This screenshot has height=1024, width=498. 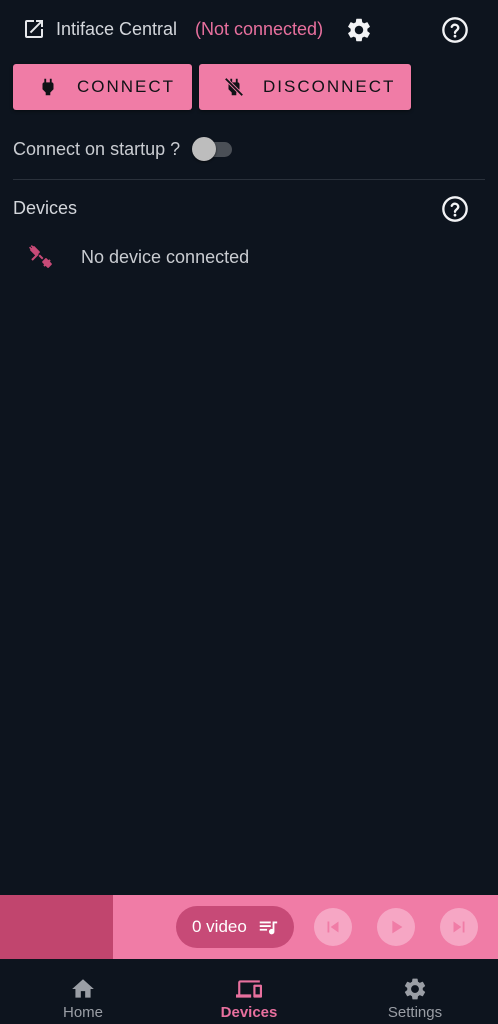 What do you see at coordinates (83, 1000) in the screenshot?
I see `nav-item-home: Home` at bounding box center [83, 1000].